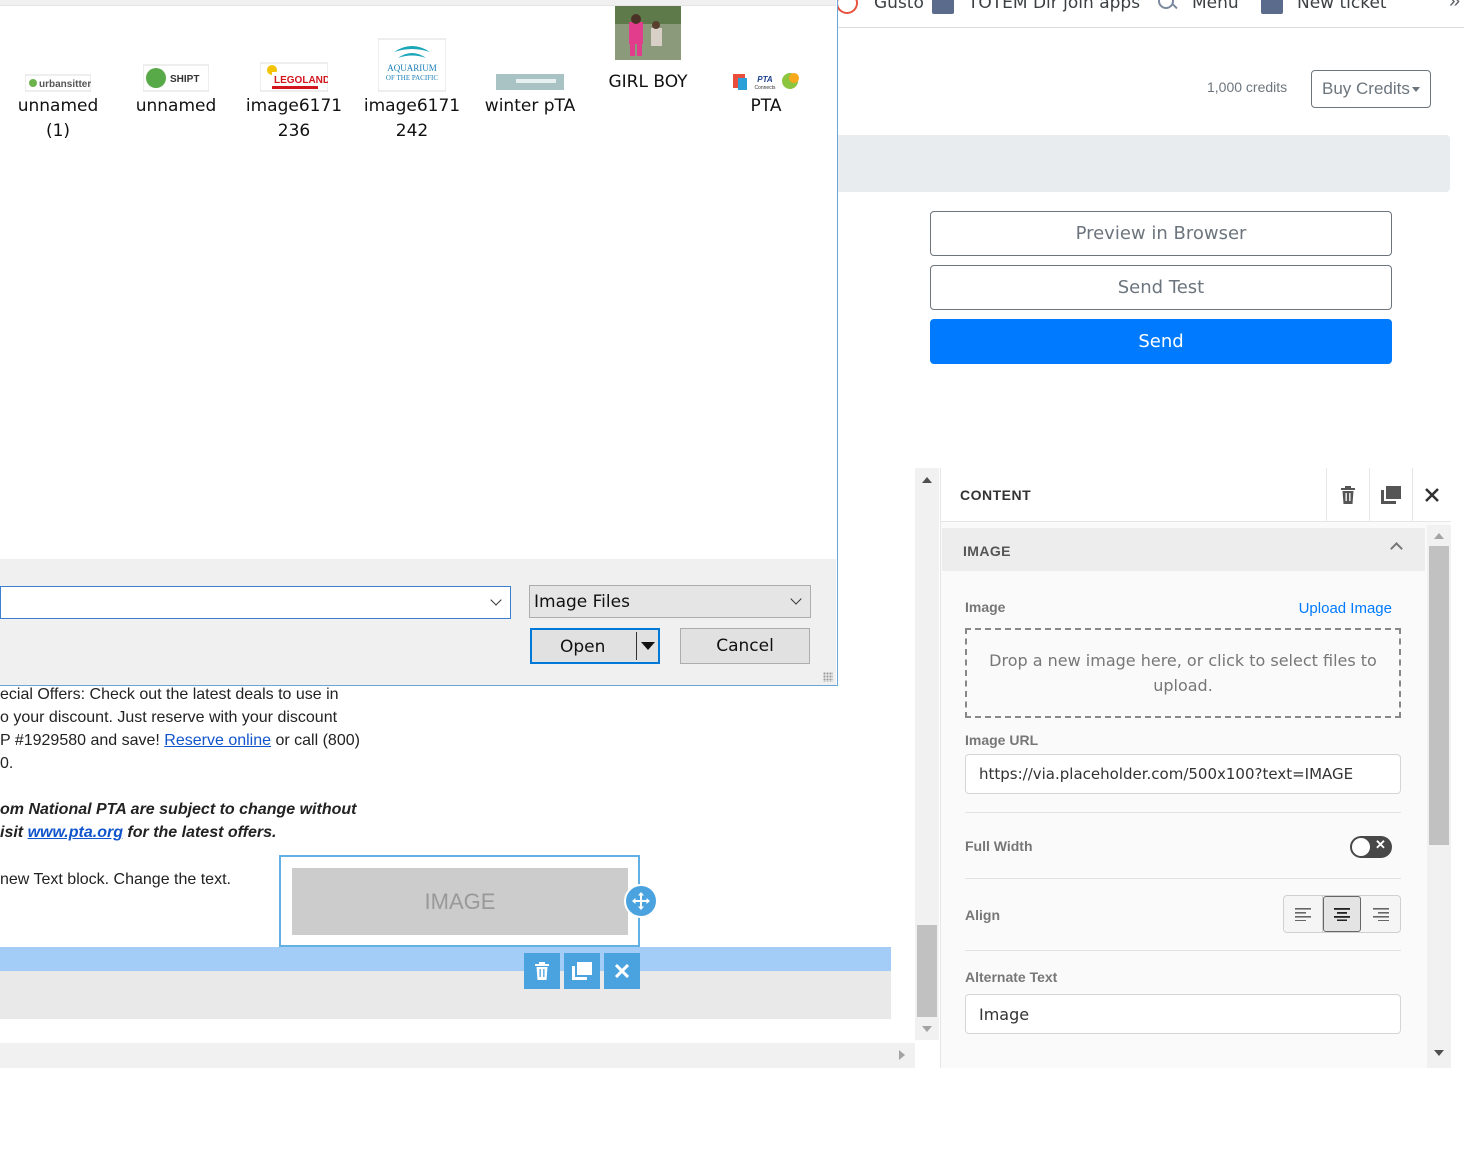 This screenshot has width=1464, height=1151. I want to click on align-right-button, so click(1380, 914).